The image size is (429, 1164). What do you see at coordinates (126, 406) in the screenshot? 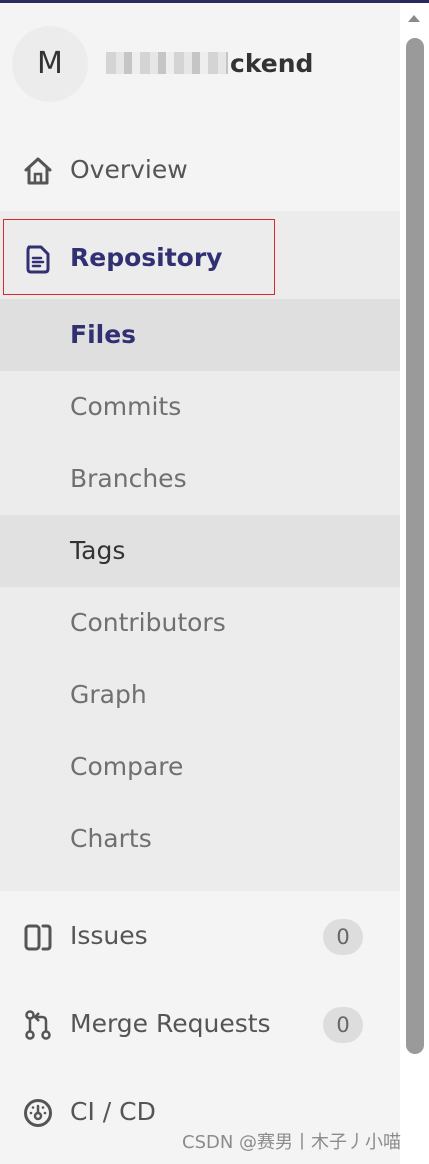
I see `sub-item-label: Commits` at bounding box center [126, 406].